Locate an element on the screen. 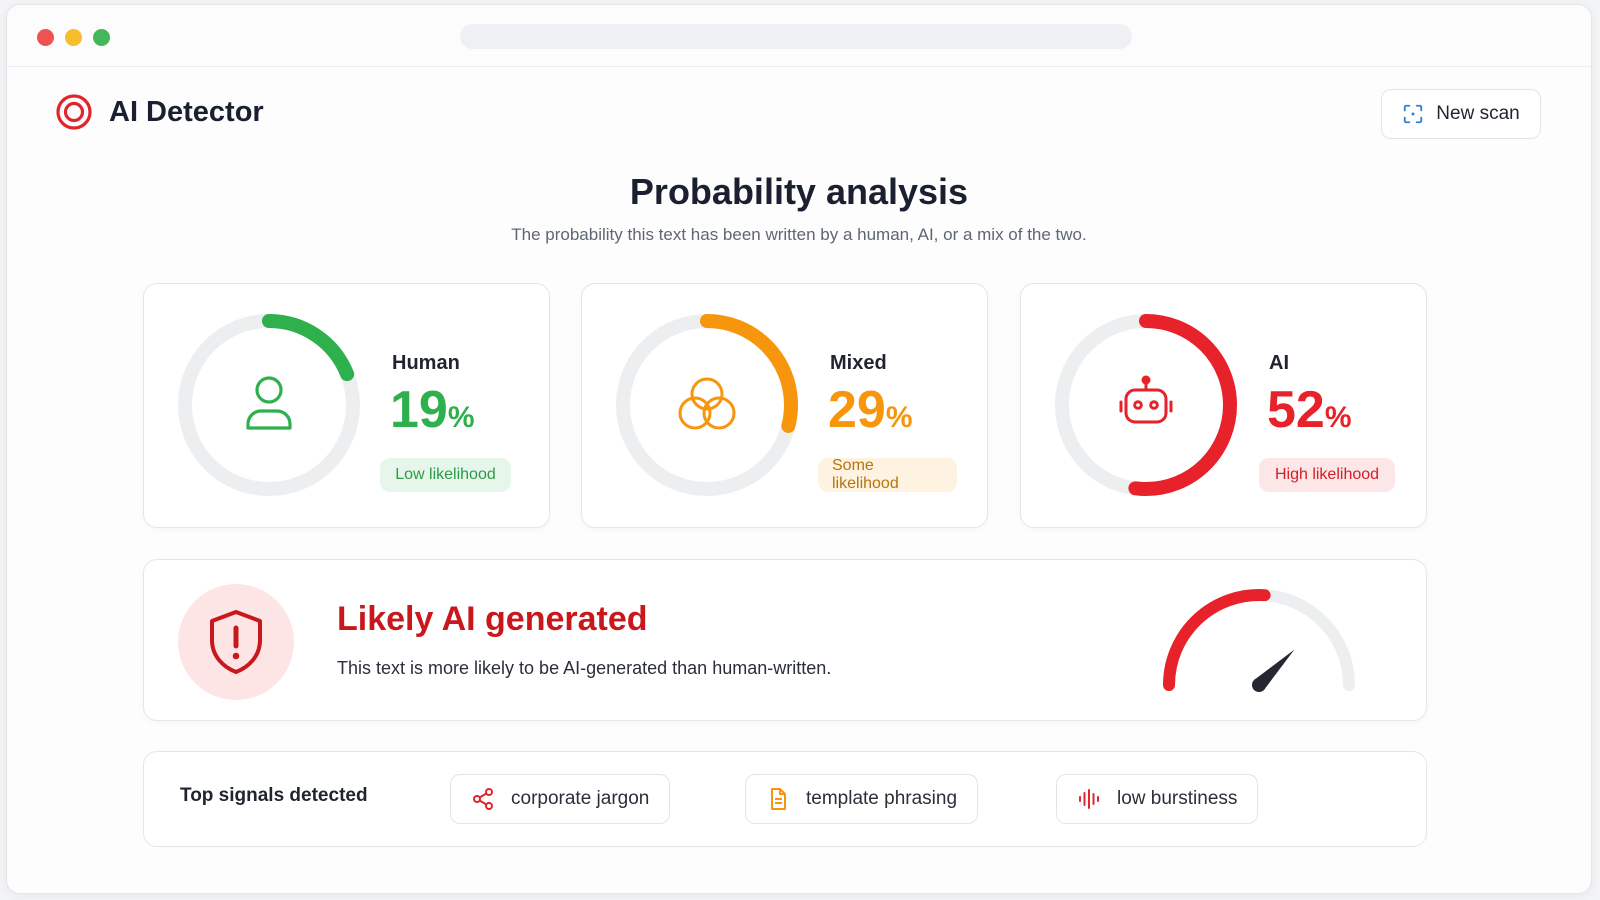 The height and width of the screenshot is (900, 1600). target-logo-icon is located at coordinates (74, 112).